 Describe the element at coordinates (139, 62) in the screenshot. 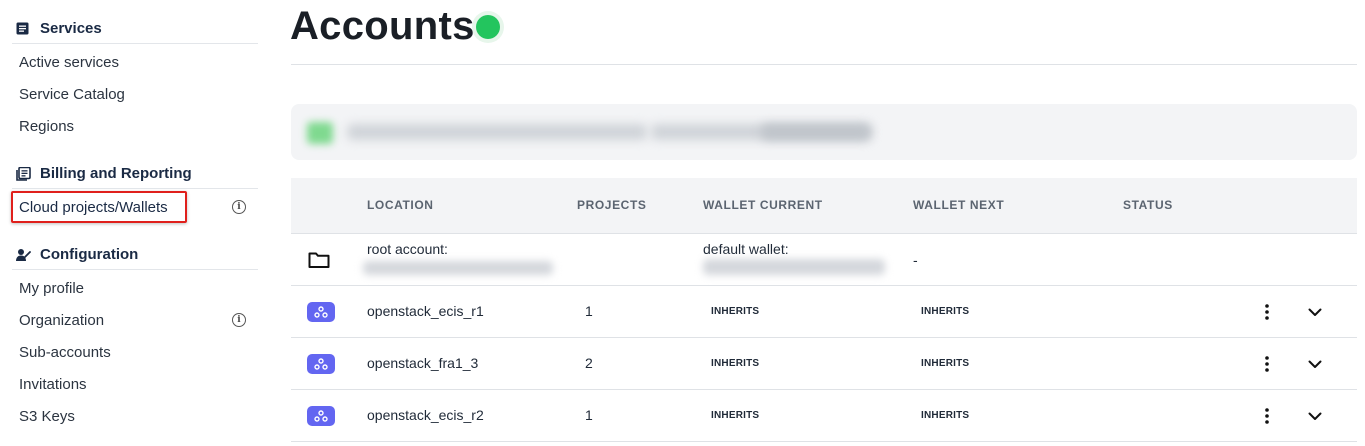

I see `sidebar-item-active-services: Active services` at that location.